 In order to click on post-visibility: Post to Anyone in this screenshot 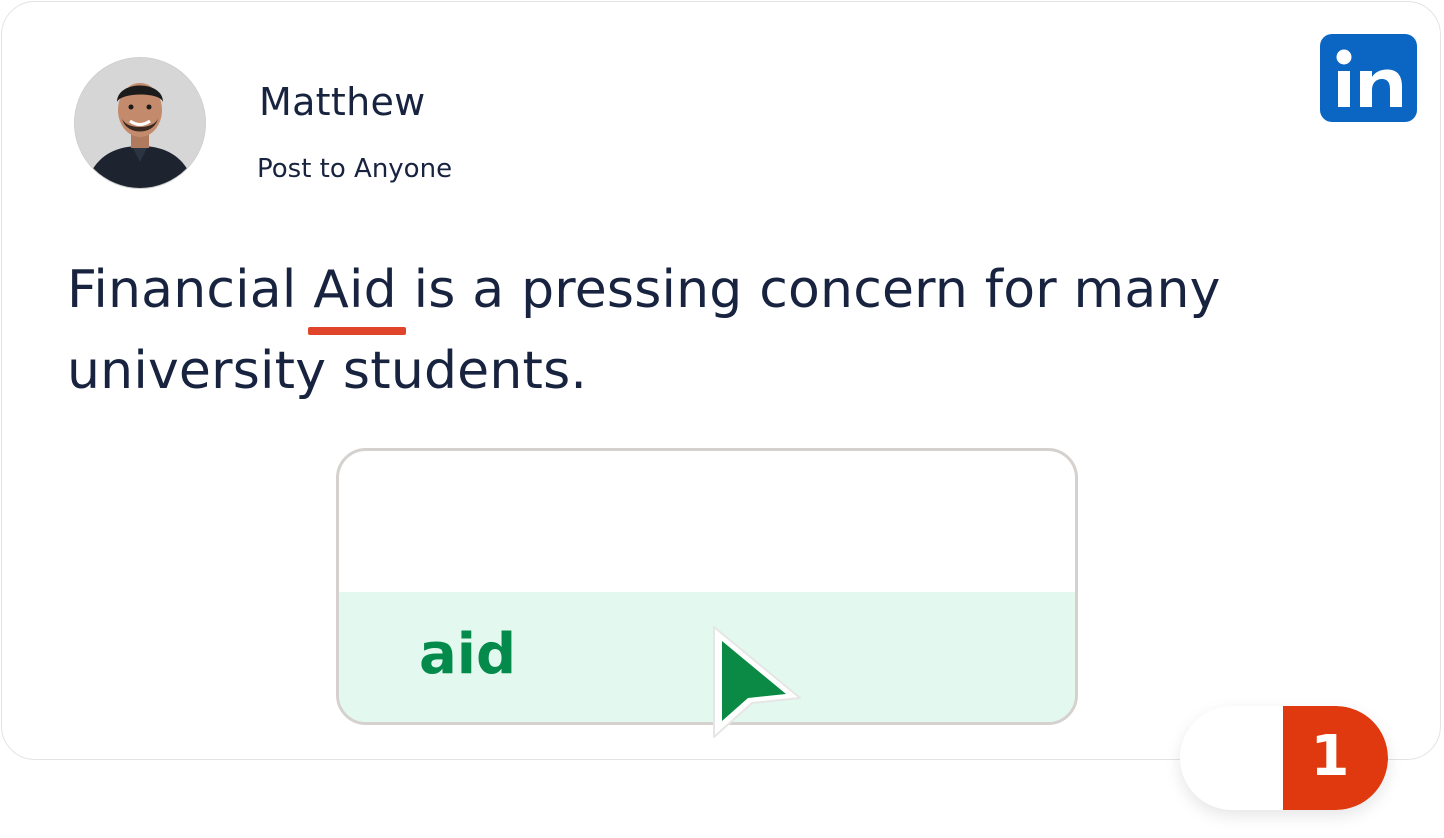, I will do `click(354, 169)`.